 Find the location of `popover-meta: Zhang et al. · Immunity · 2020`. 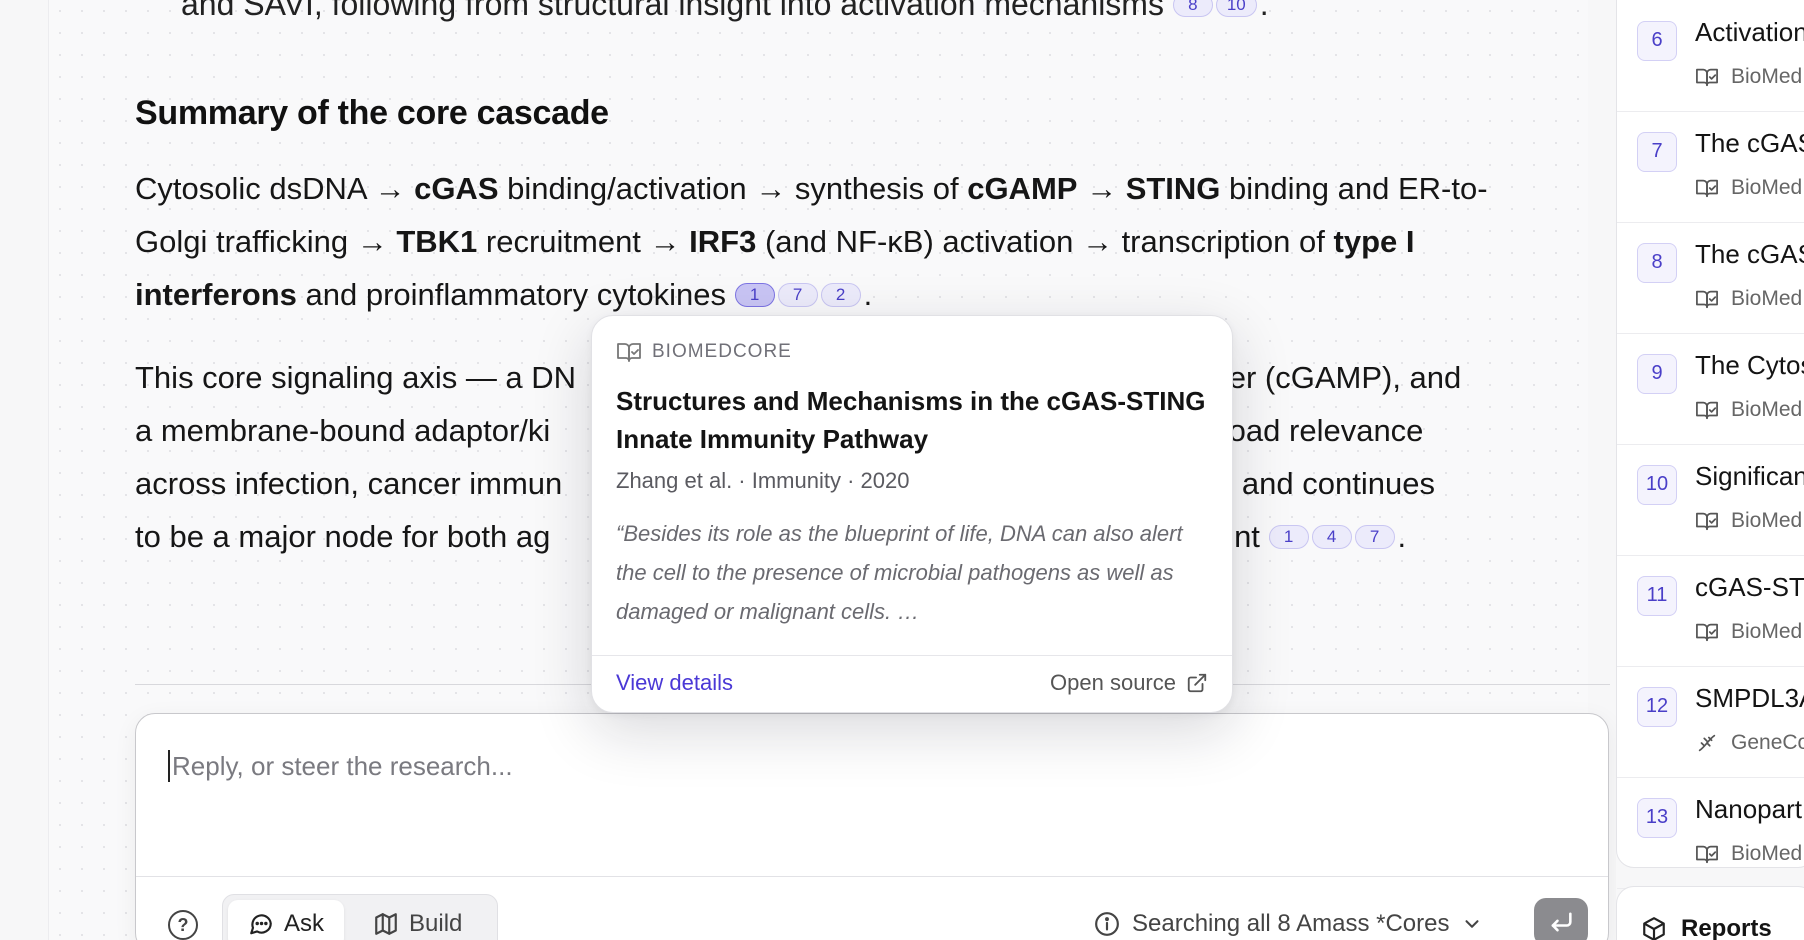

popover-meta: Zhang et al. · Immunity · 2020 is located at coordinates (763, 480).